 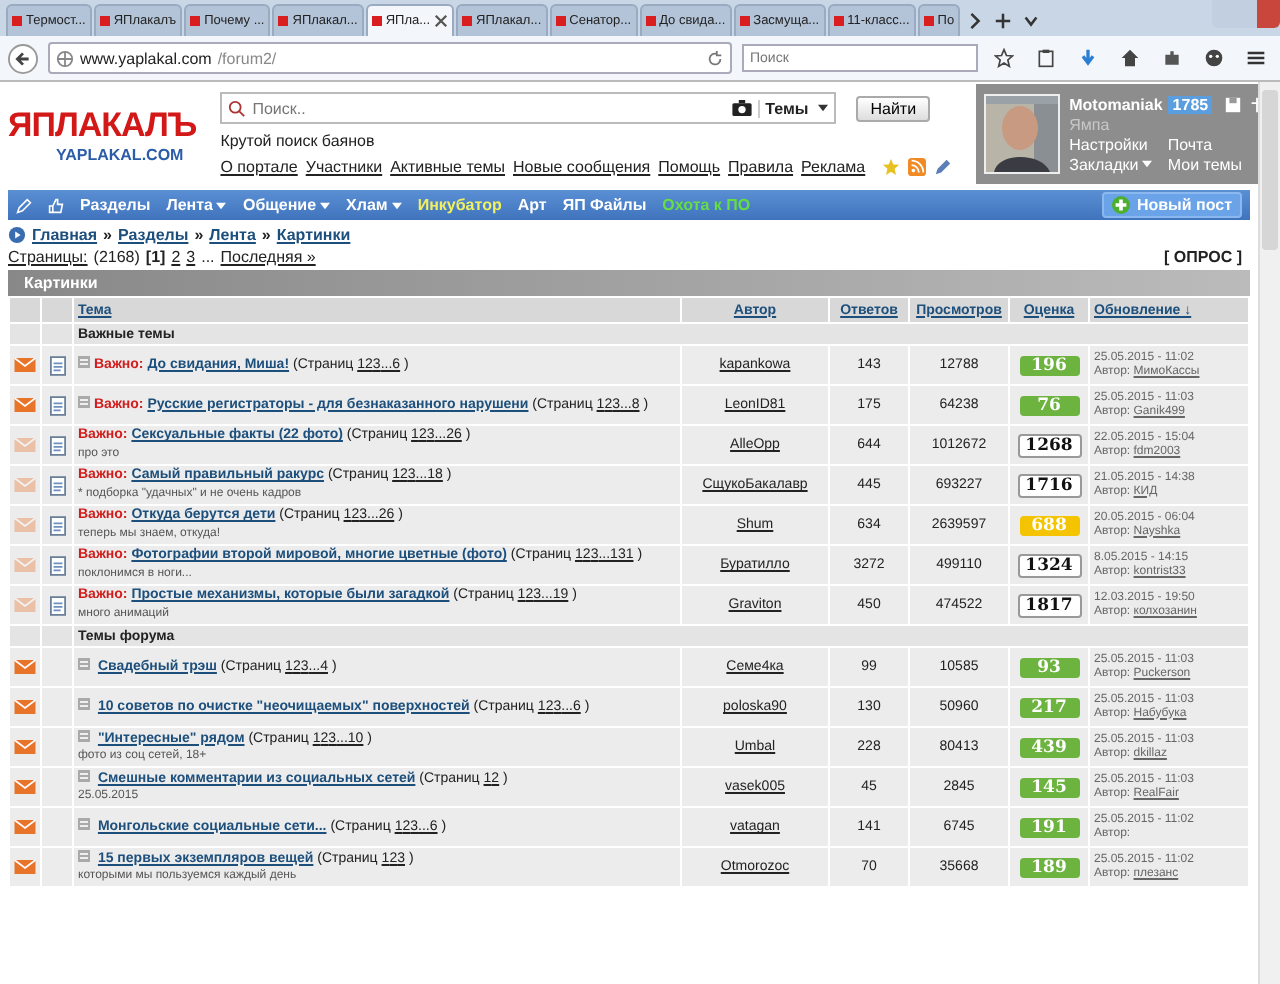 What do you see at coordinates (715, 58) in the screenshot?
I see `reload-icon` at bounding box center [715, 58].